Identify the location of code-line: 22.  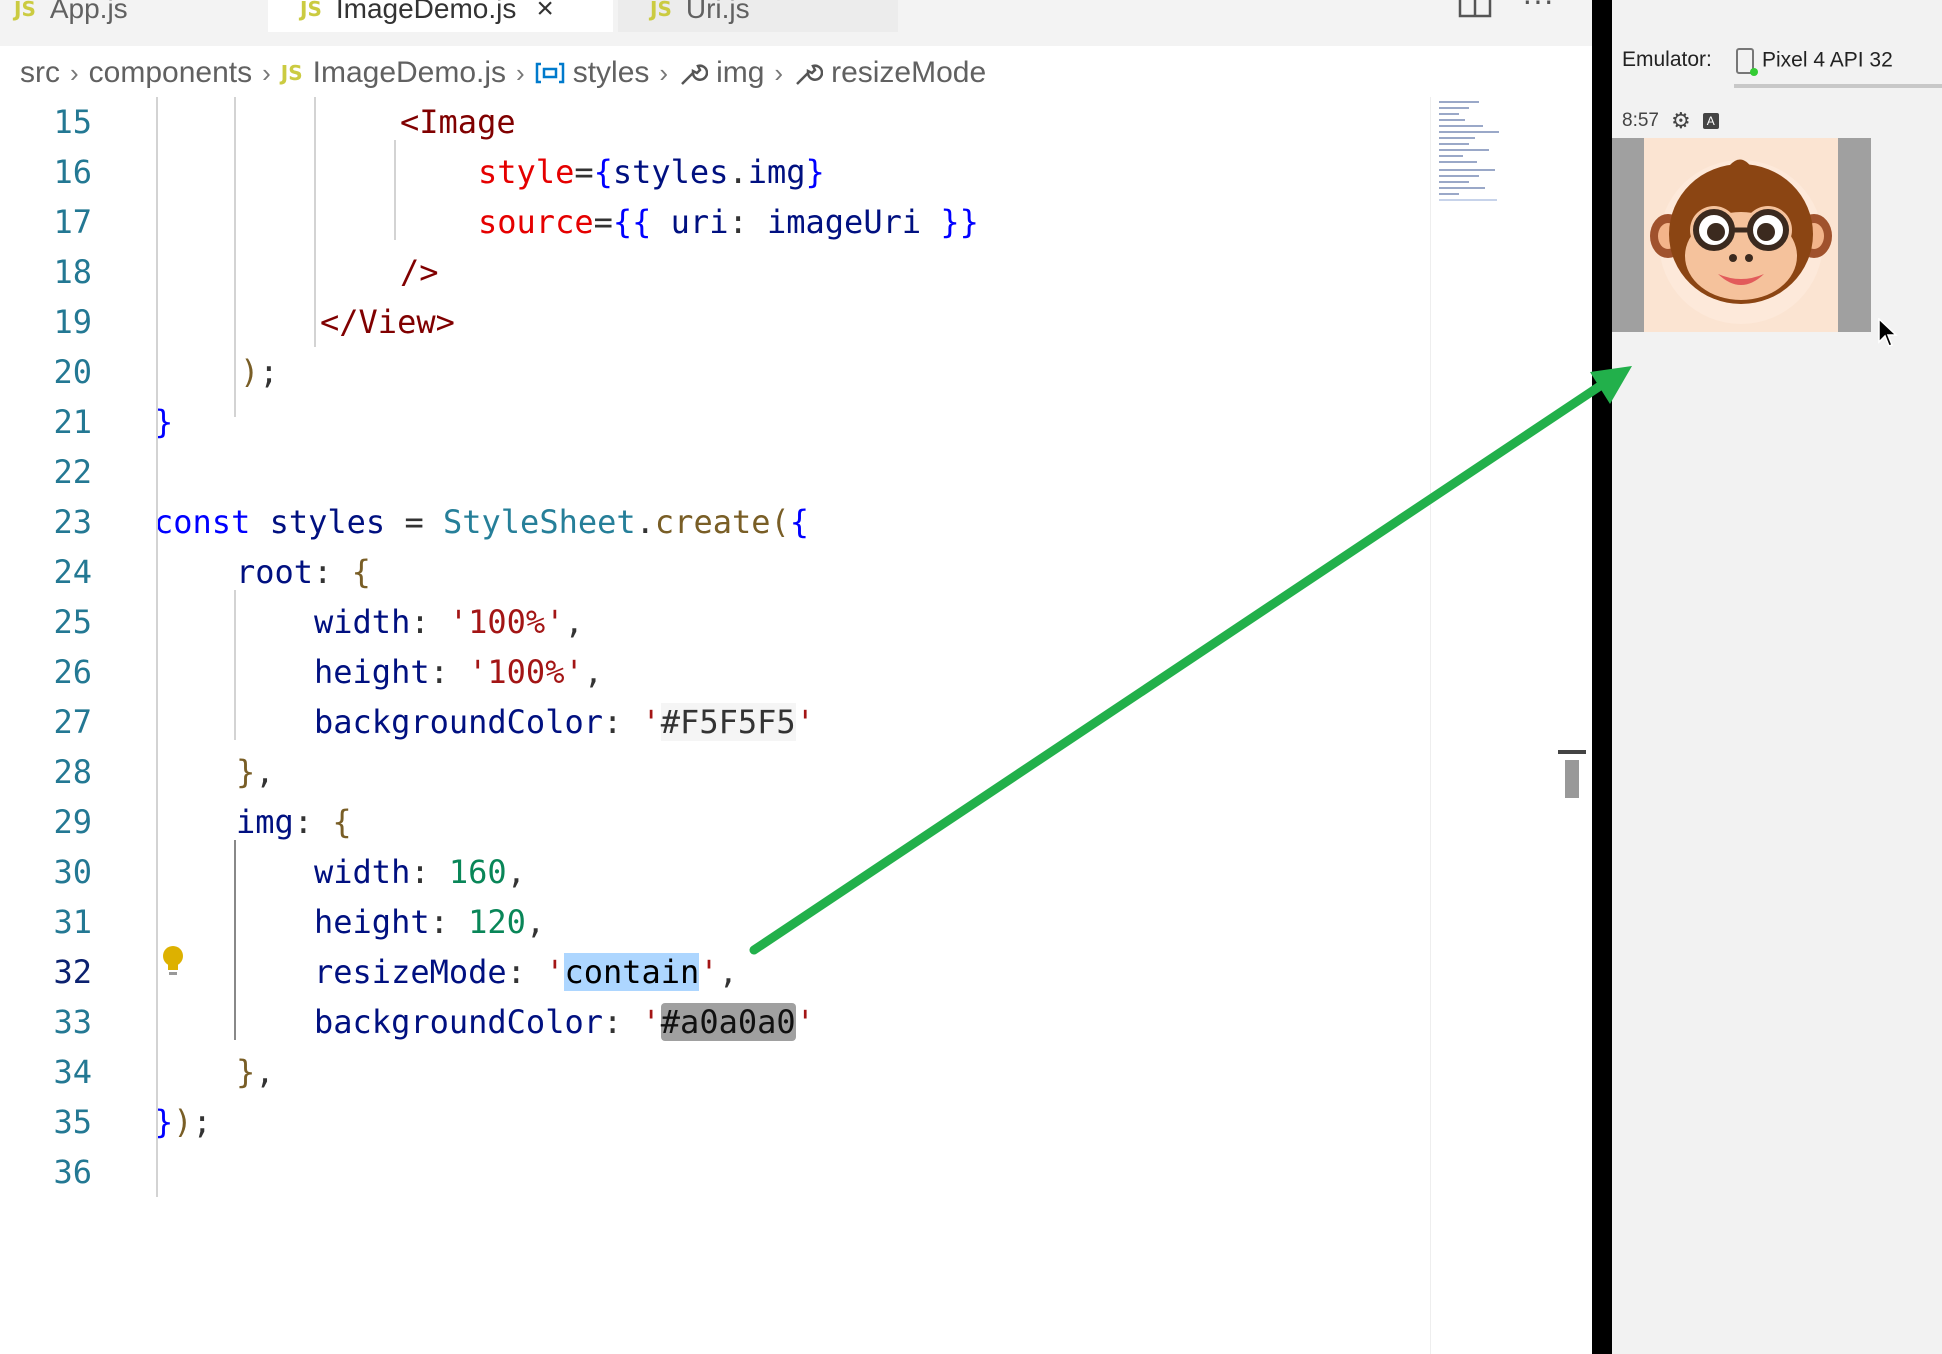
(715, 472).